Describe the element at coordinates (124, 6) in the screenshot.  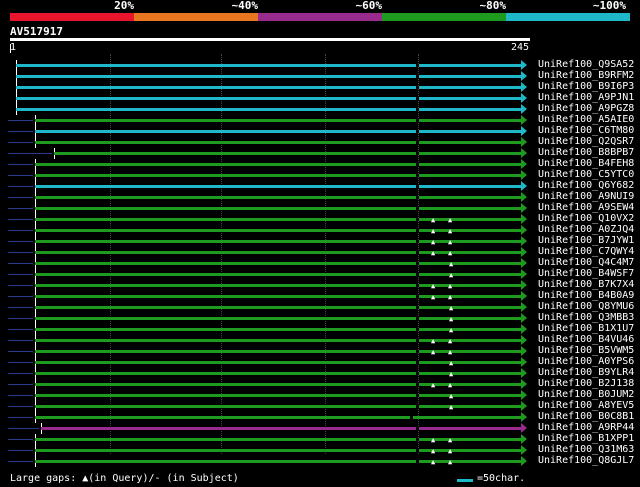
I see `legend-label: 20%` at that location.